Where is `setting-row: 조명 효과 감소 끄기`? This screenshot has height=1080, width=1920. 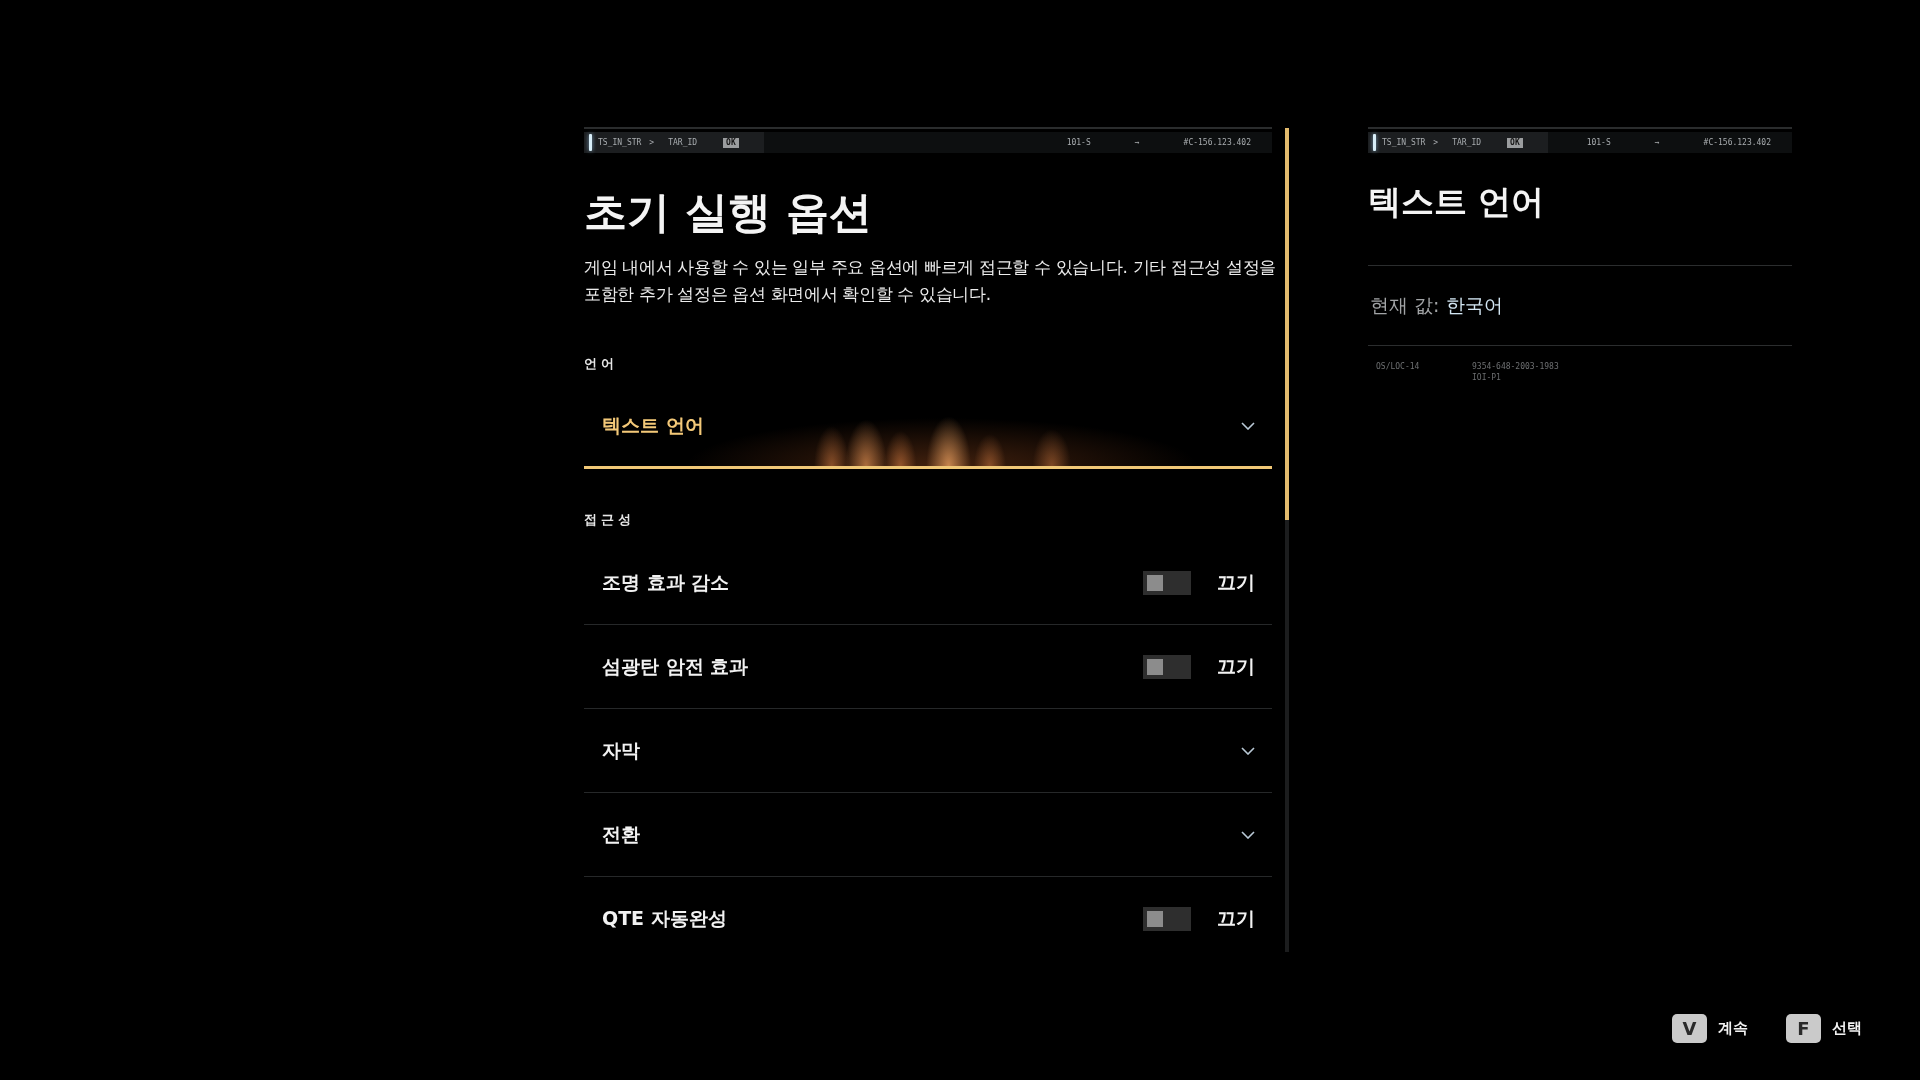
setting-row: 조명 효과 감소 끄기 is located at coordinates (928, 583).